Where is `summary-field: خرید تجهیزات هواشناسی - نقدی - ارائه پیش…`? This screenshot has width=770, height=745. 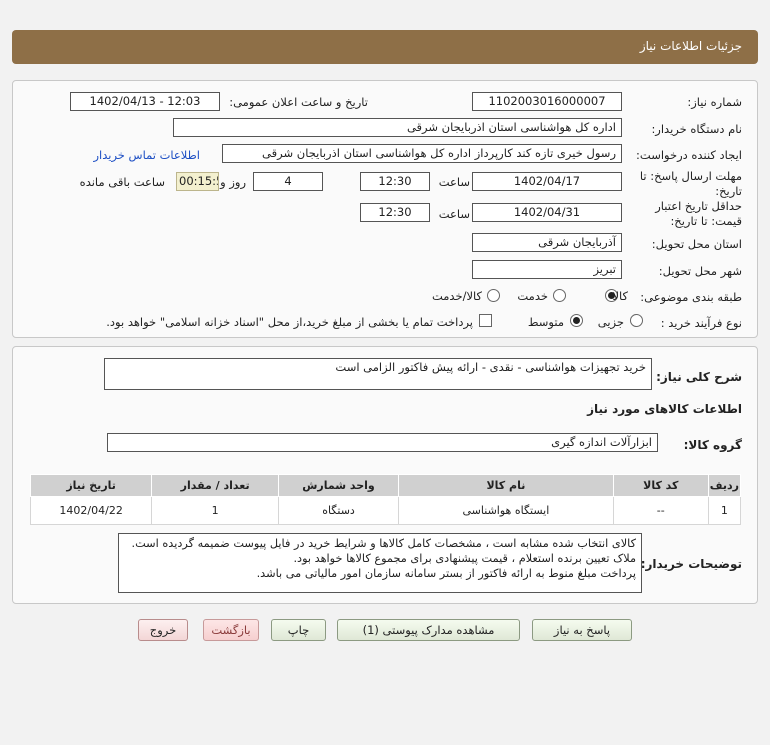 summary-field: خرید تجهیزات هواشناسی - نقدی - ارائه پیش… is located at coordinates (378, 374).